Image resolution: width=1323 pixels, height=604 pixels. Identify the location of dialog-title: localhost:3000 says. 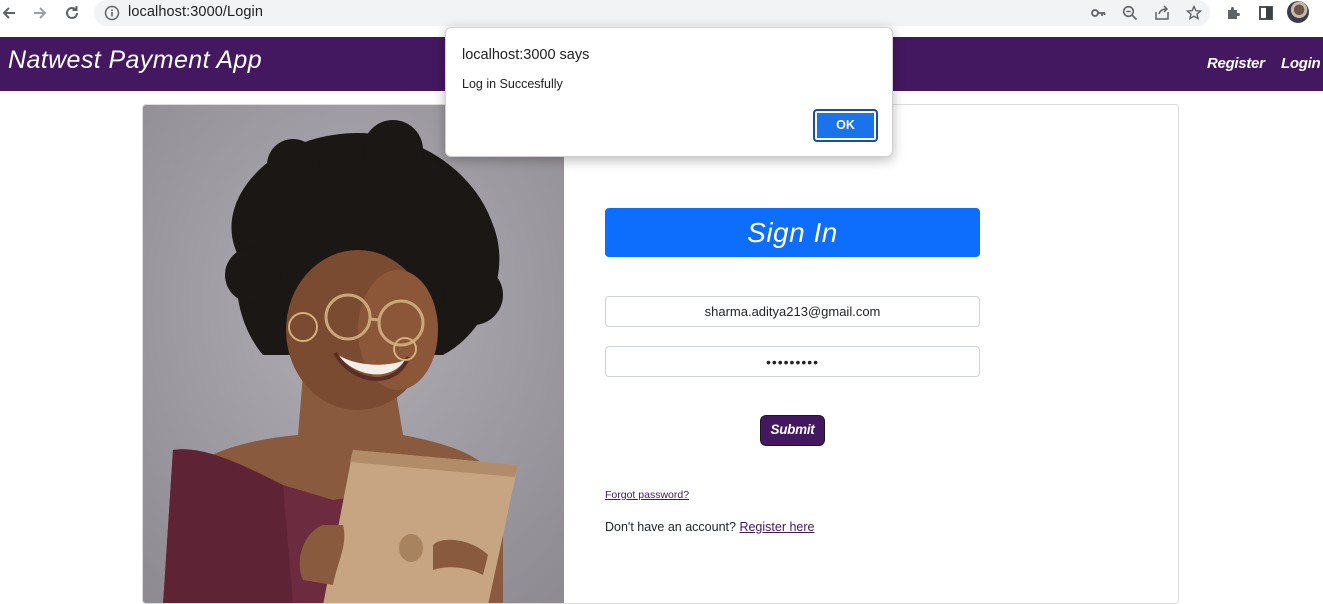
(526, 55).